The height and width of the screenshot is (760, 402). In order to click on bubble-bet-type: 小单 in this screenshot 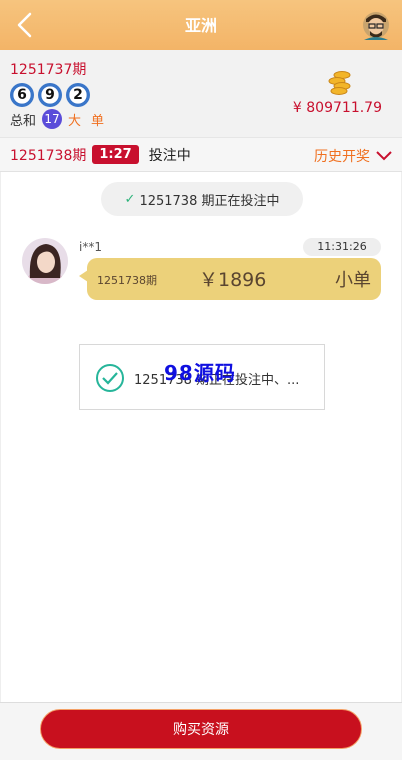, I will do `click(353, 280)`.